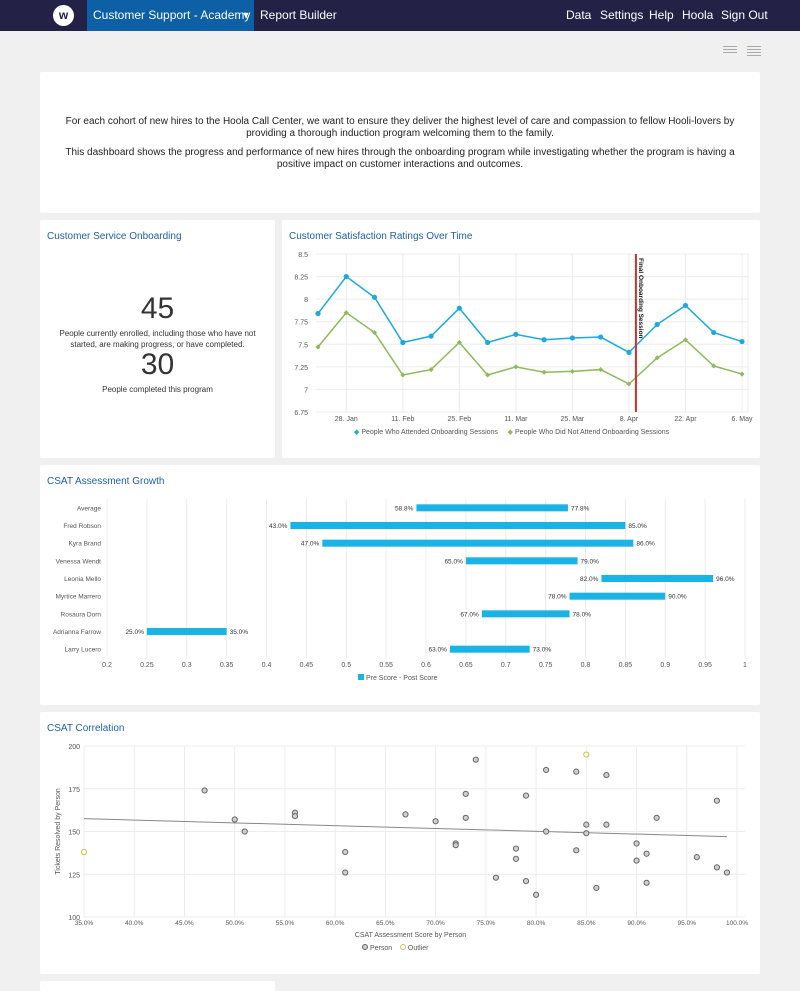  What do you see at coordinates (361, 677) in the screenshot?
I see `legend-bar-marker` at bounding box center [361, 677].